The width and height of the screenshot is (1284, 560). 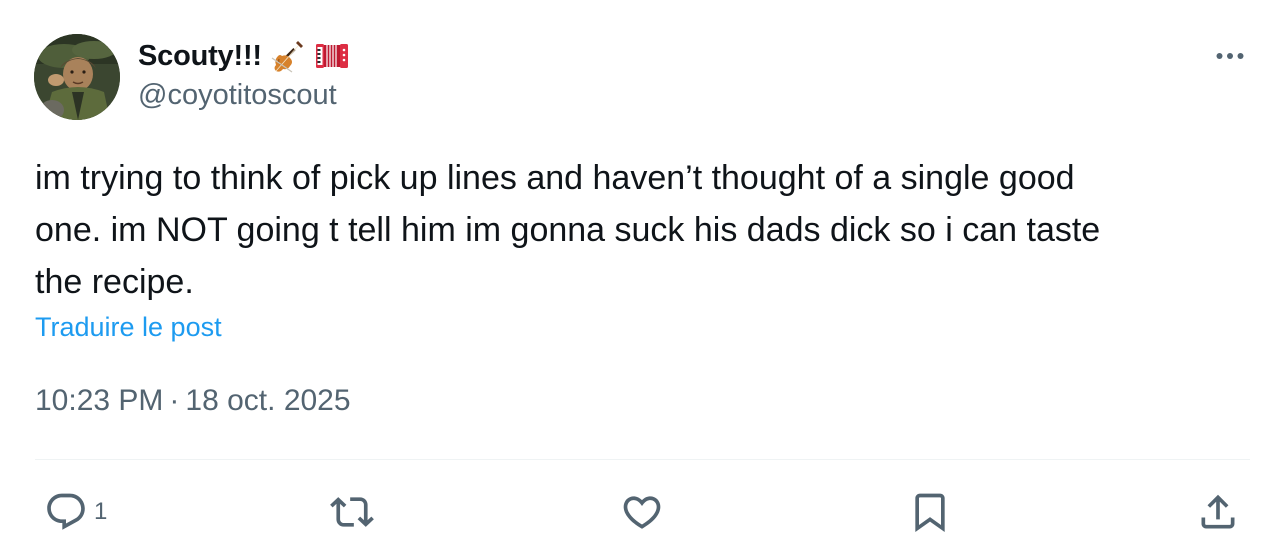 I want to click on bookmark-icon, so click(x=930, y=513).